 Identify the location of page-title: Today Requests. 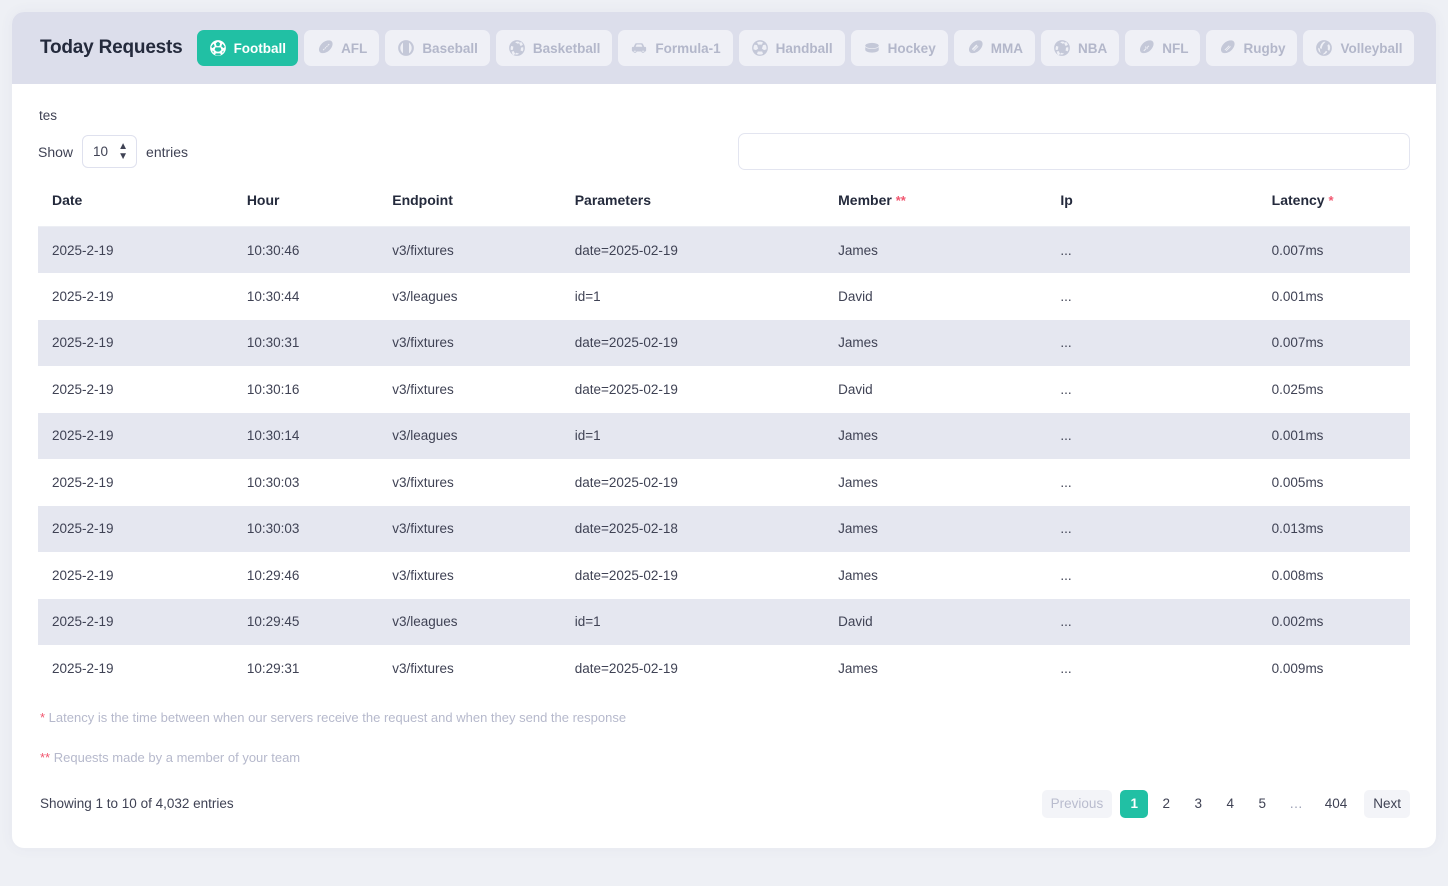
(111, 47).